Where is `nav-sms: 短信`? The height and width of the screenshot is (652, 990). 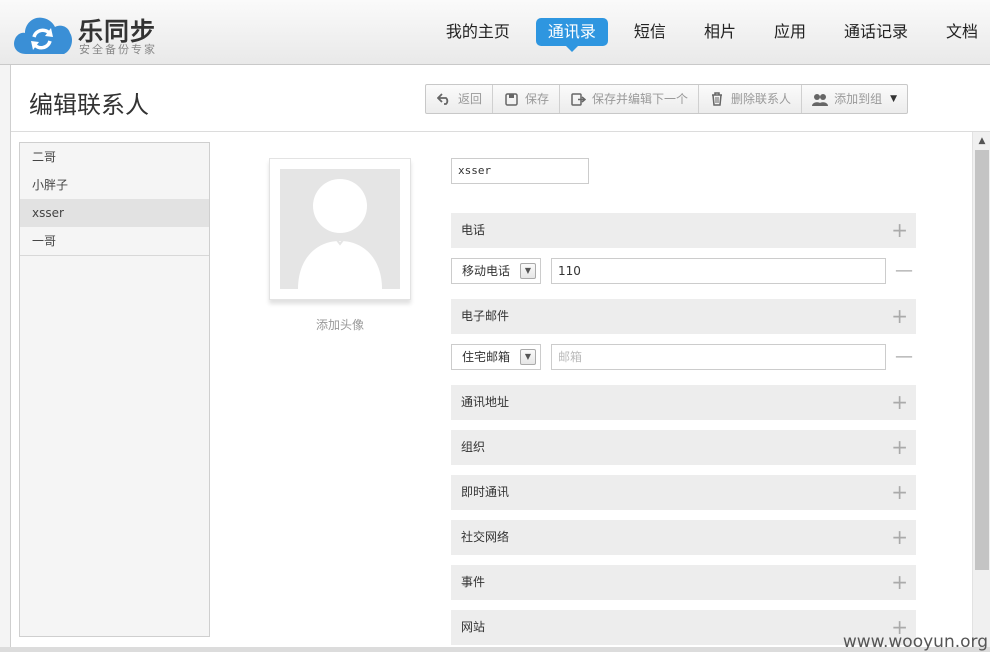
nav-sms: 短信 is located at coordinates (650, 32).